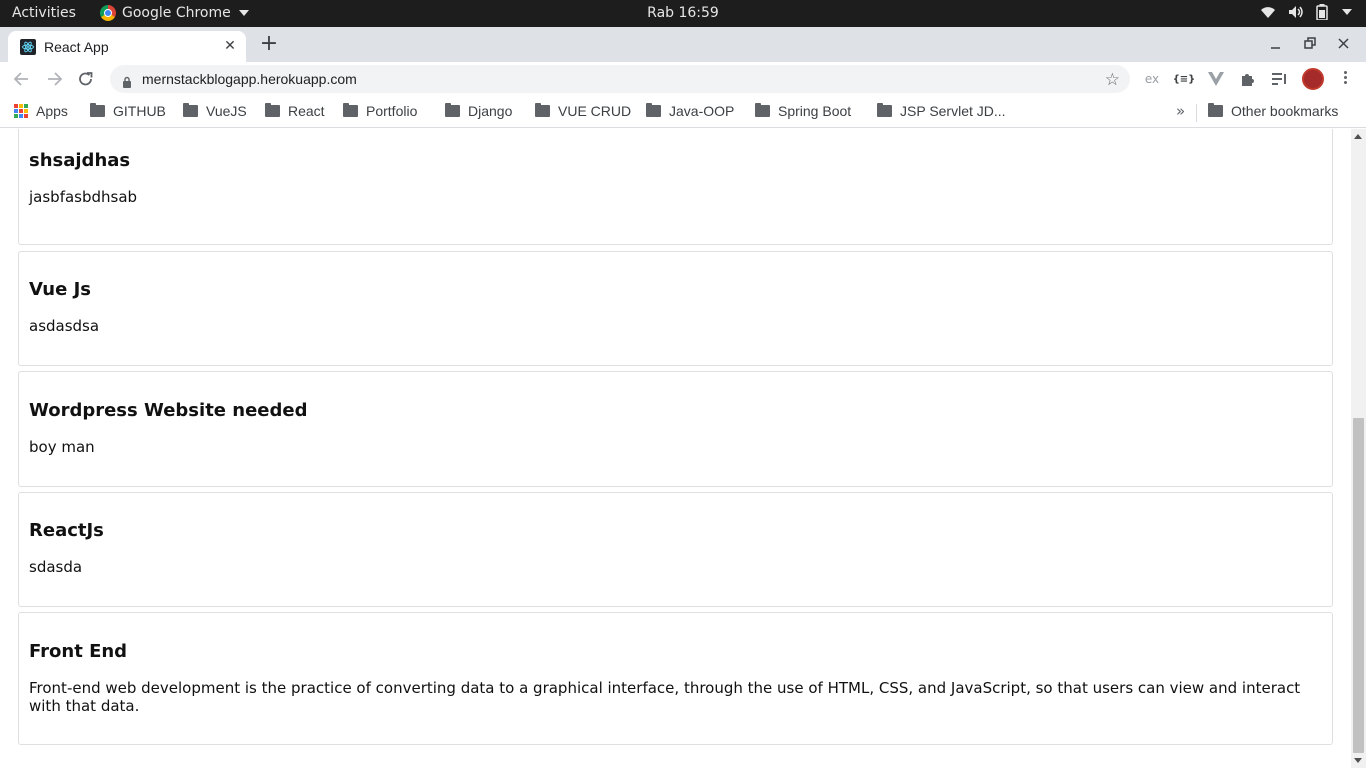 This screenshot has height=768, width=1366. Describe the element at coordinates (1306, 12) in the screenshot. I see `system-tray` at that location.